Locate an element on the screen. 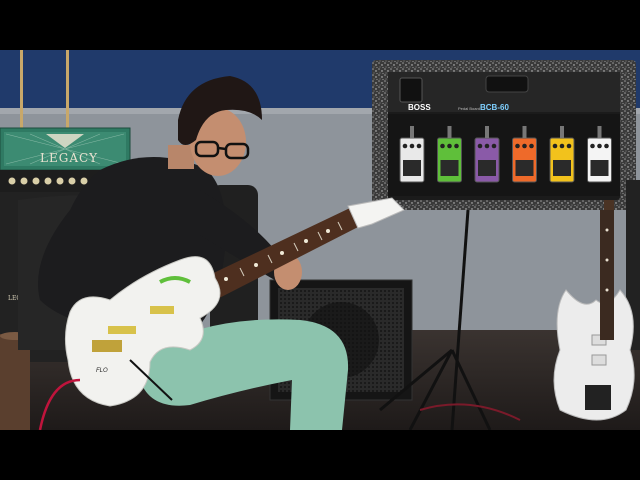  board-model: BCB-60 is located at coordinates (494, 107).